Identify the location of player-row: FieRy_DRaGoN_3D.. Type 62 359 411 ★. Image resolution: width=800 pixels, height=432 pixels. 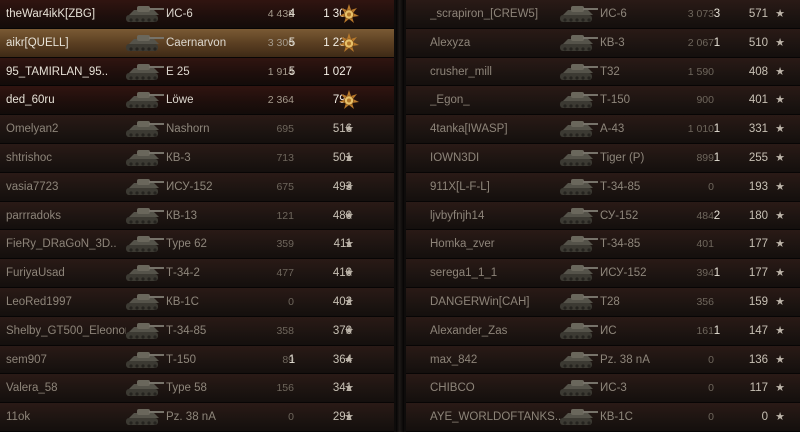
(197, 245).